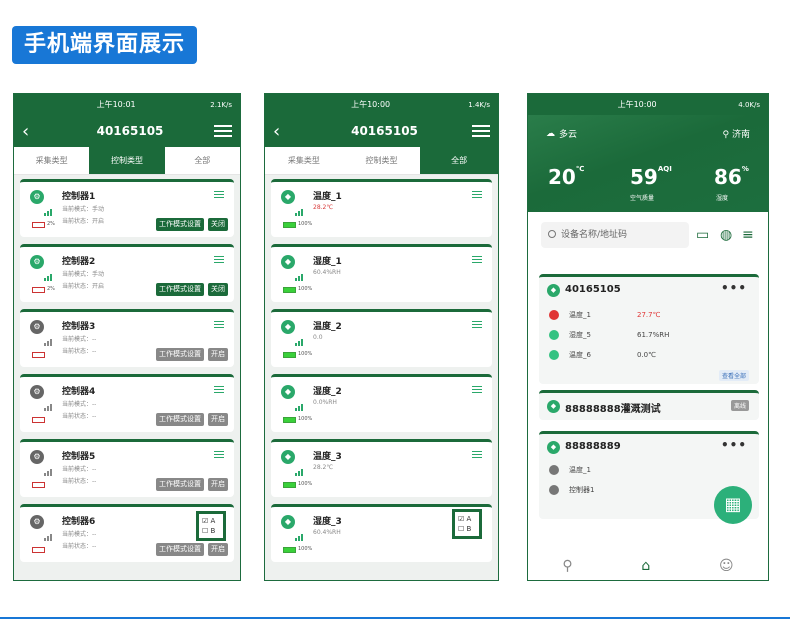 This screenshot has height=621, width=790. I want to click on status-bar: 上午10:01 2.1K/s, so click(127, 104).